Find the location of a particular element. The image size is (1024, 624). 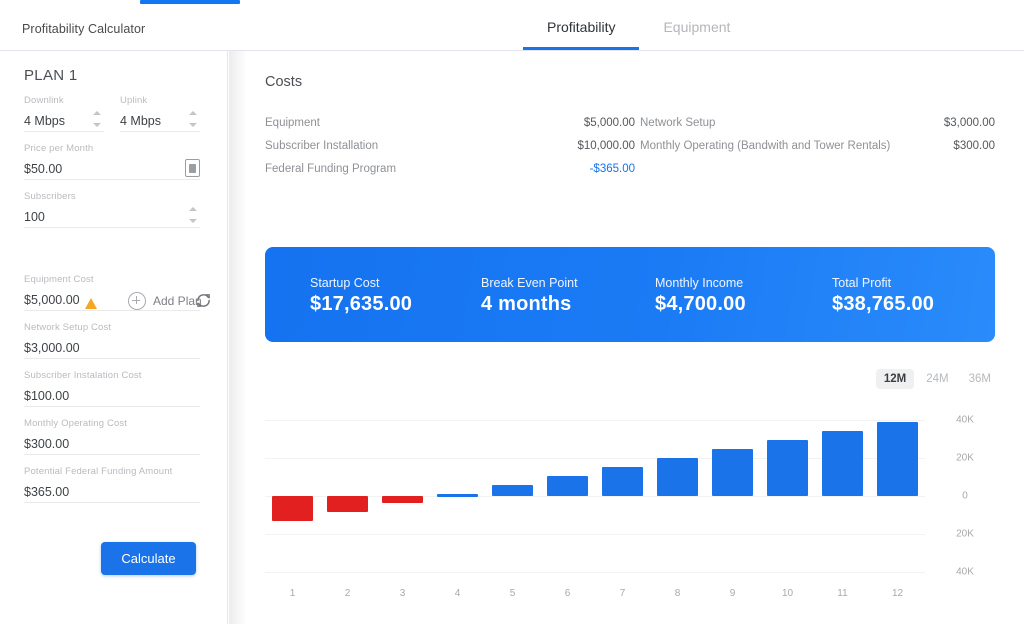

warning-icon is located at coordinates (90, 303).